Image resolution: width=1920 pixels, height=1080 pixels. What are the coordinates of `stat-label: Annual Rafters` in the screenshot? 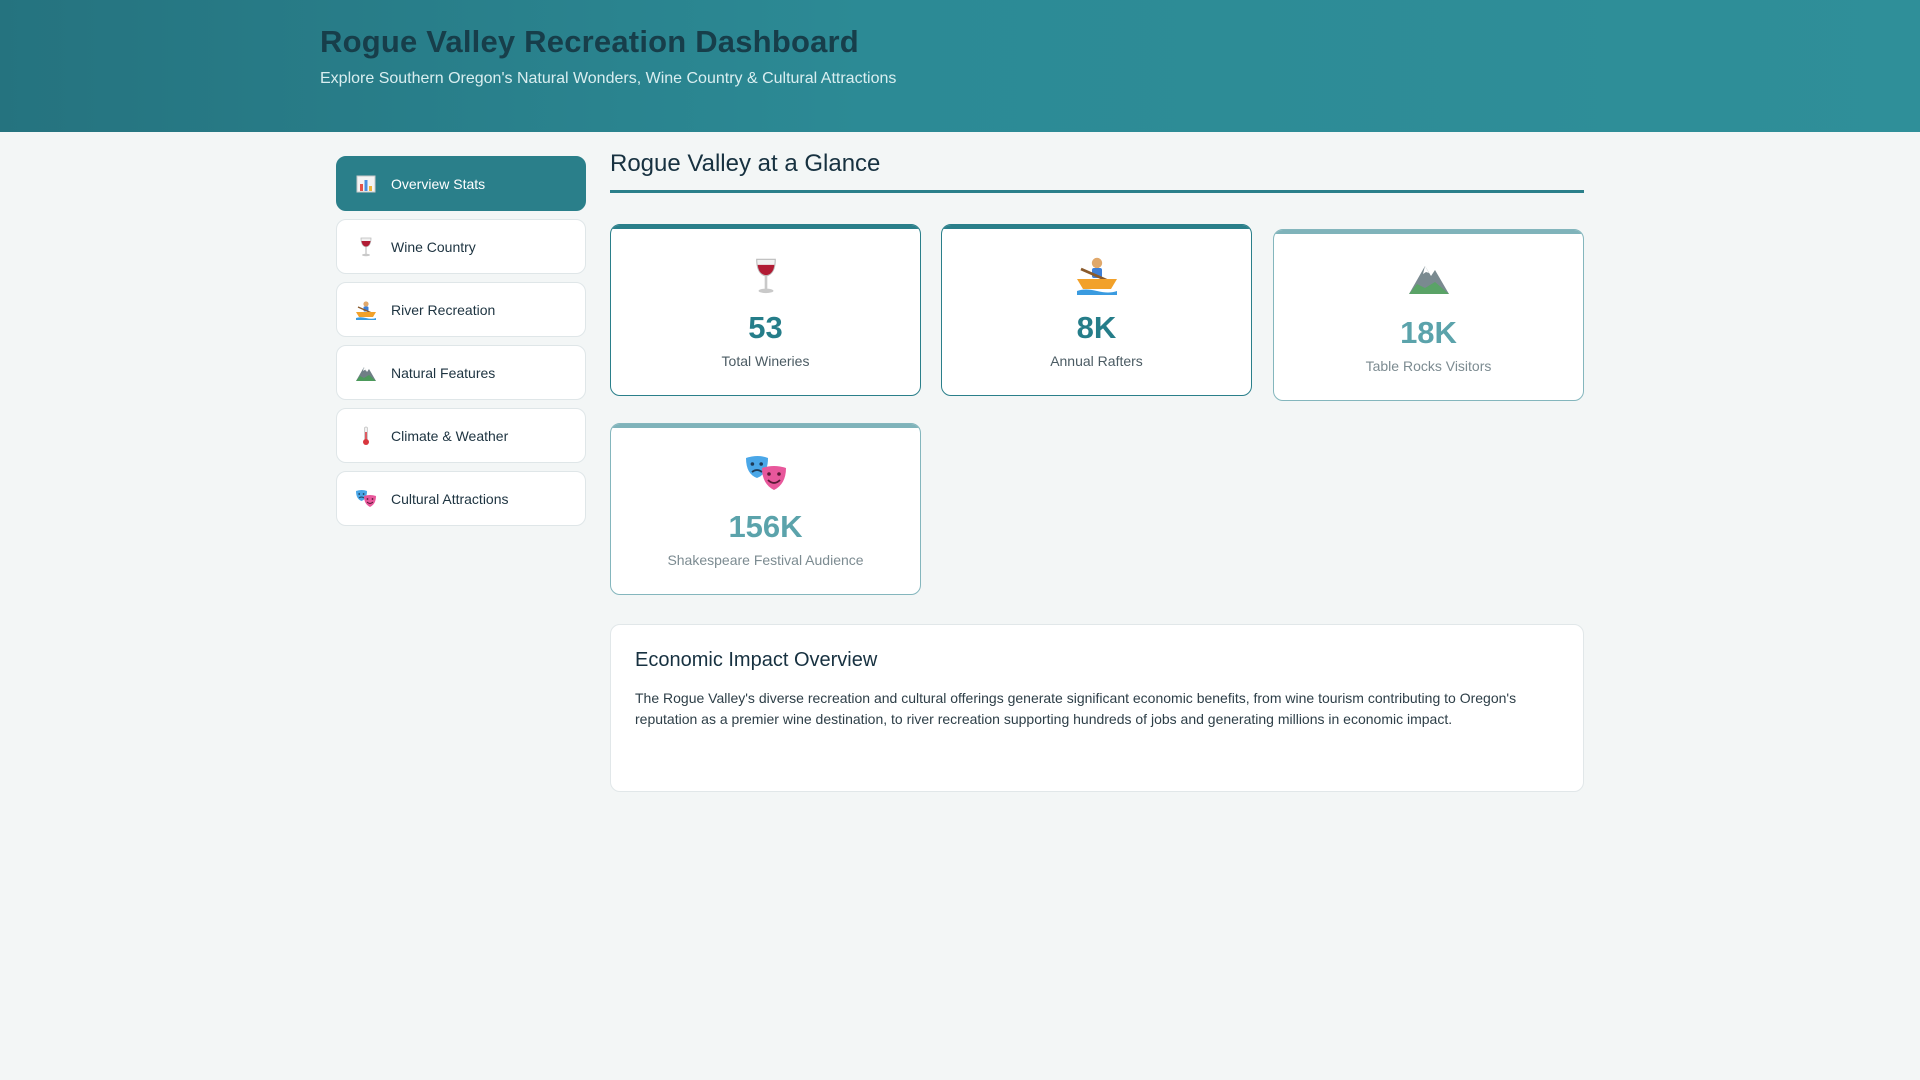 It's located at (1096, 361).